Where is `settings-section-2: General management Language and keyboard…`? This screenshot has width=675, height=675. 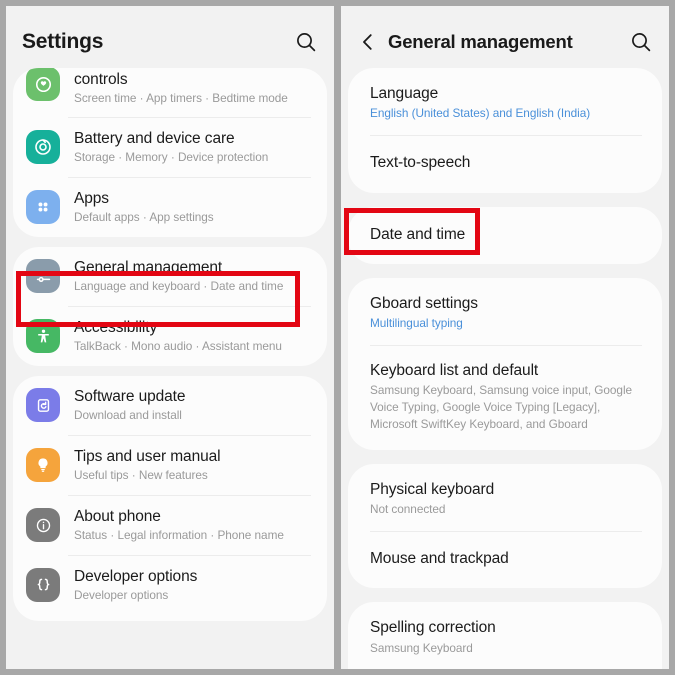
settings-section-2: General management Language and keyboard… is located at coordinates (170, 306).